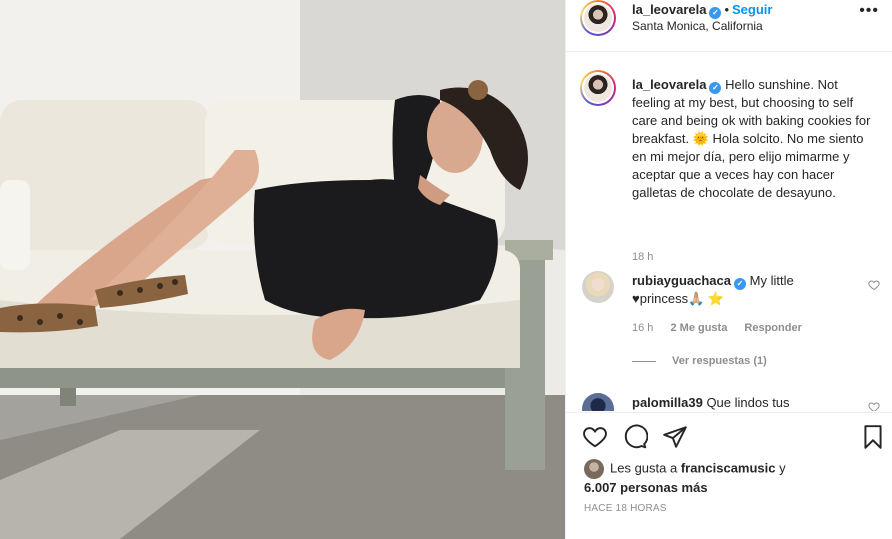 This screenshot has width=892, height=539. I want to click on header-username: la_leovarela, so click(669, 9).